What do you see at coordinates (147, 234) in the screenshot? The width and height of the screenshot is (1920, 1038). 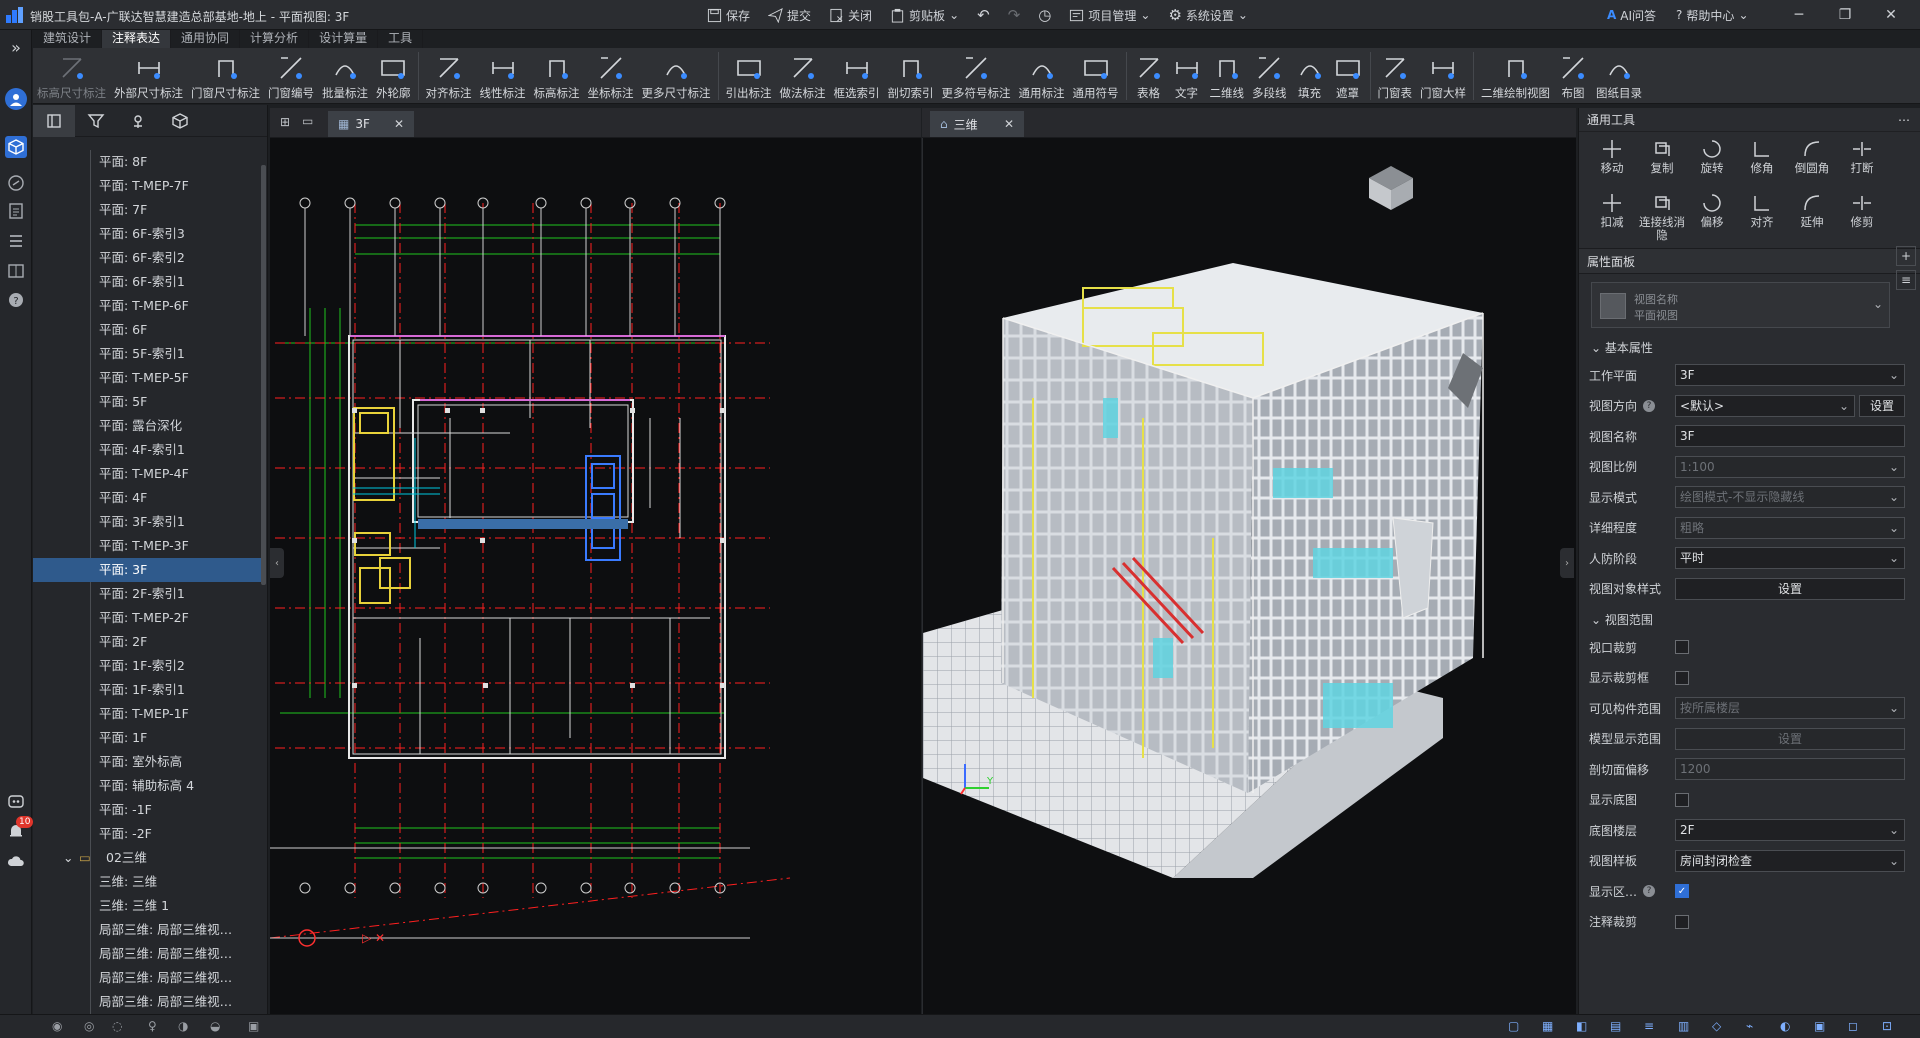 I see `tree-item: 平面: 6F-索引3` at bounding box center [147, 234].